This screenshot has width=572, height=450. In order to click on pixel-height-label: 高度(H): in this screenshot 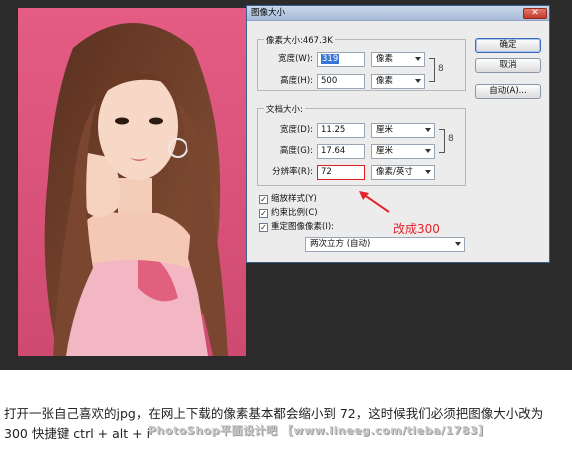, I will do `click(296, 81)`.